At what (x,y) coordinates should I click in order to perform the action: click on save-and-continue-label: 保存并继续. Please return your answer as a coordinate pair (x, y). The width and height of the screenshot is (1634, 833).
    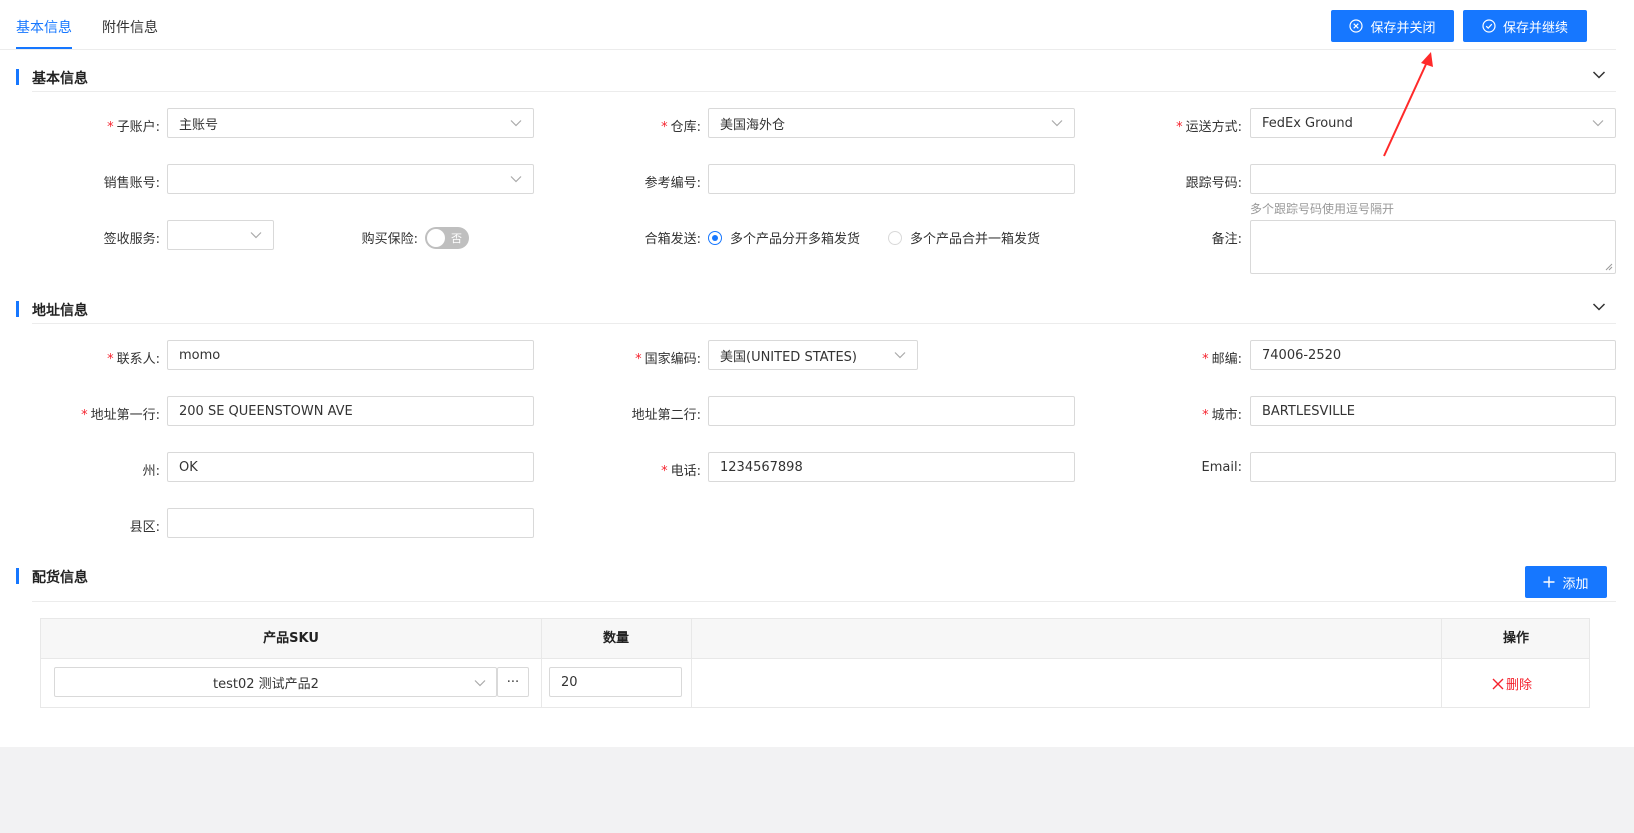
    Looking at the image, I should click on (1535, 28).